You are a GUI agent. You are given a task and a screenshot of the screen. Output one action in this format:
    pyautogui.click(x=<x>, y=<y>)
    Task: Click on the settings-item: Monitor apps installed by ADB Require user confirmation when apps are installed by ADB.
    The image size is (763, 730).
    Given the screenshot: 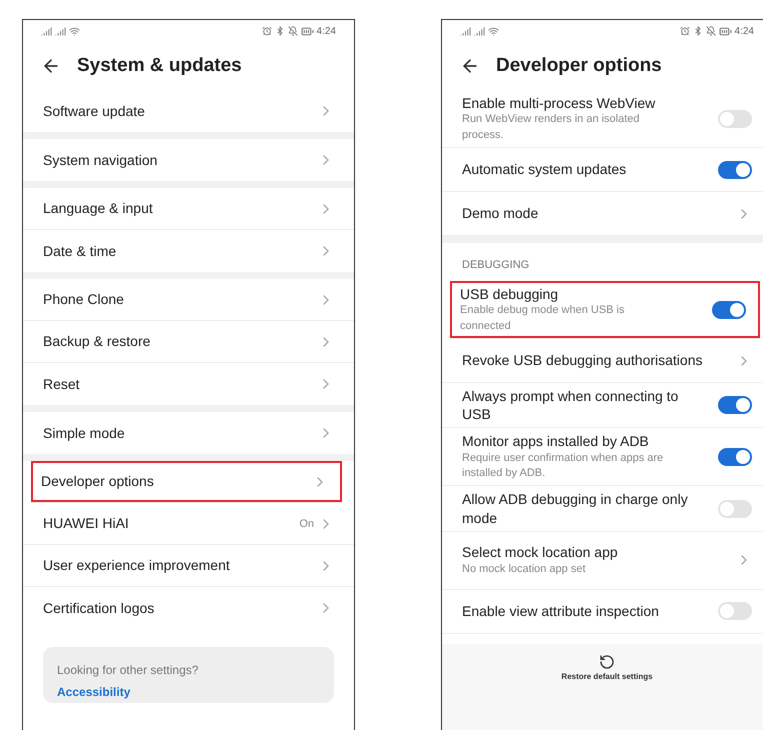 What is the action you would take?
    pyautogui.click(x=602, y=457)
    